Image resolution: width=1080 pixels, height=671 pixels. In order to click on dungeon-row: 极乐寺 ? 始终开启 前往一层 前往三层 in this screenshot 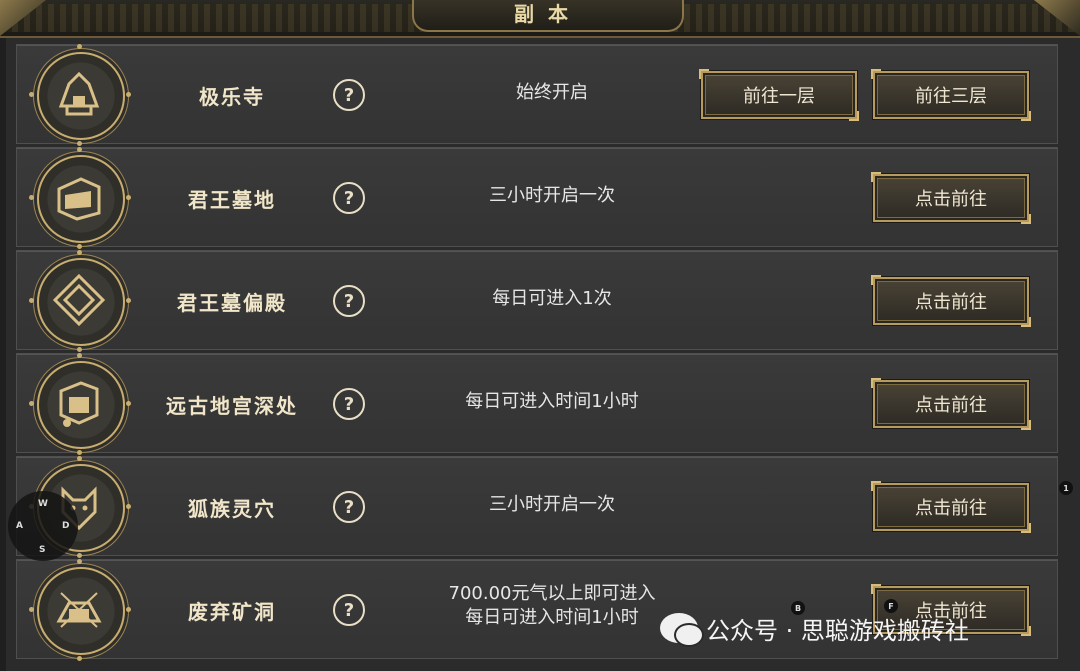, I will do `click(537, 95)`.